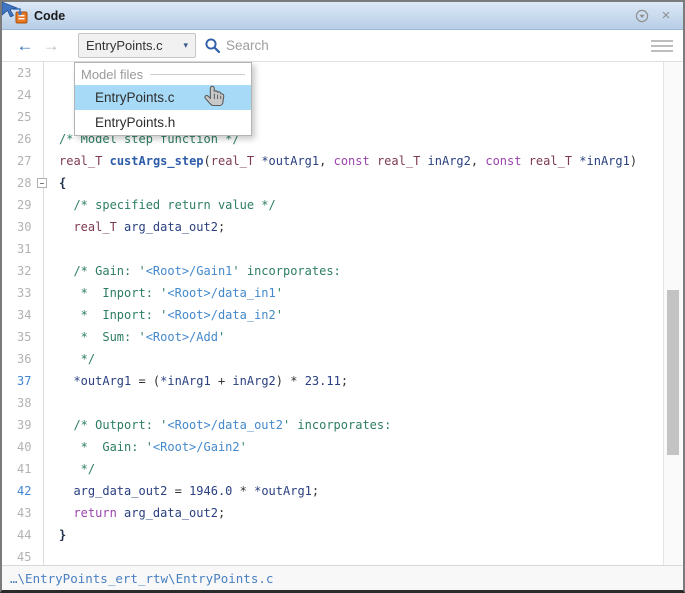 The width and height of the screenshot is (685, 593). I want to click on line-number: 26, so click(24, 139).